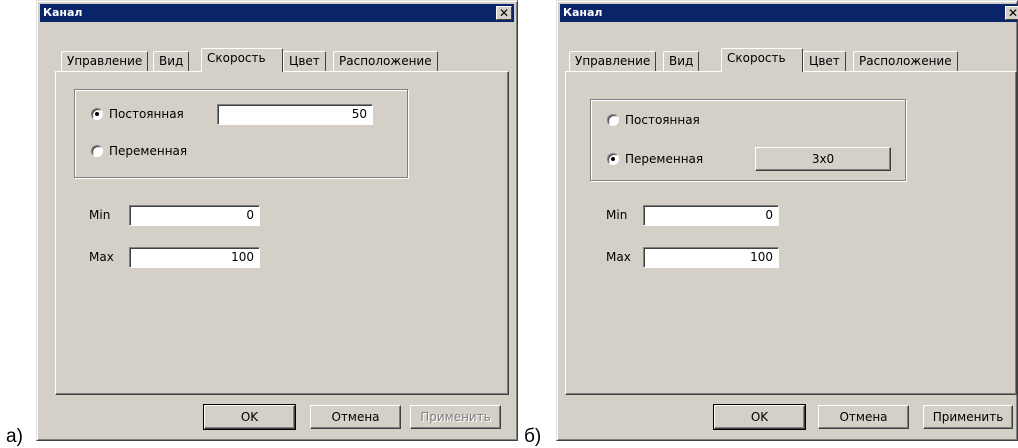 Image resolution: width=1018 pixels, height=448 pixels. I want to click on speed-mode-group: Постоянная Переменная 3x0, so click(748, 140).